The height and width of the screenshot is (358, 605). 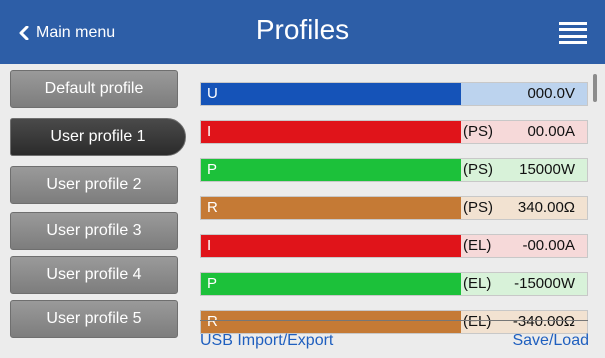 I want to click on value-row: P (EL) -15000W, so click(x=394, y=284).